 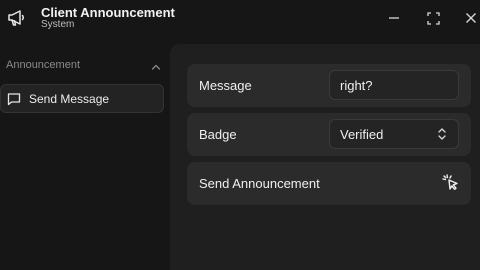 I want to click on message-input, so click(x=394, y=85).